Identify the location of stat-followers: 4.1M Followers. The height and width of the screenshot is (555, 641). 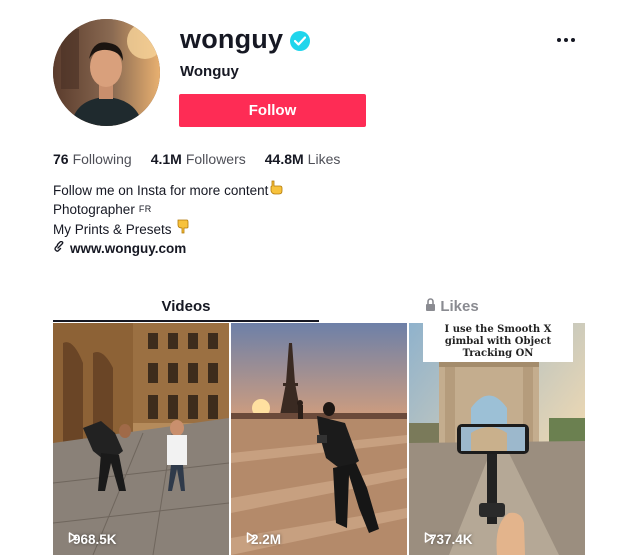
(198, 159).